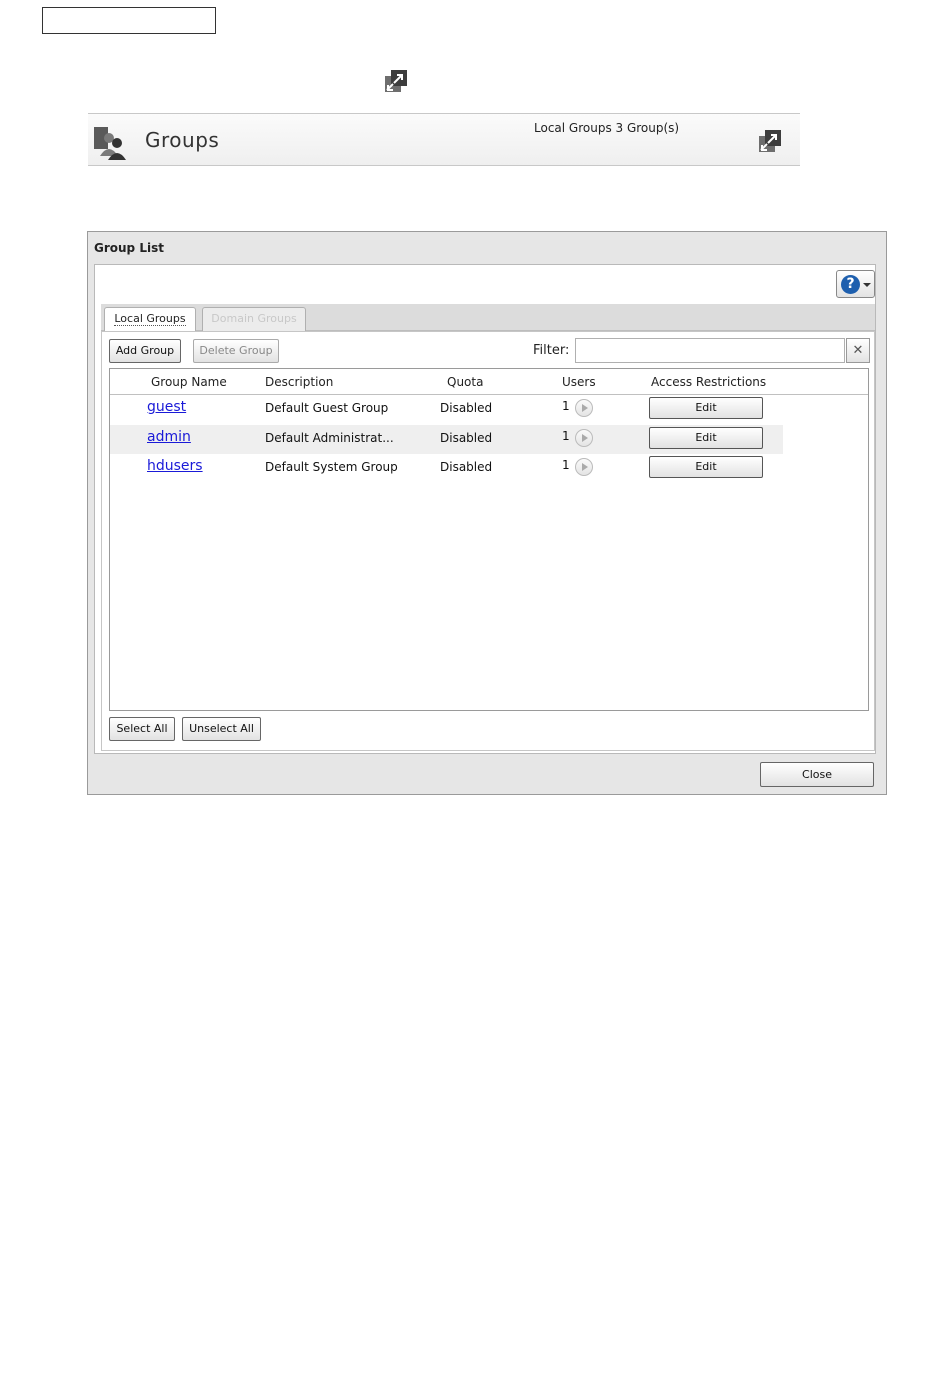 The width and height of the screenshot is (950, 1387). I want to click on column-access-restrictions: Access Restrictions, so click(708, 382).